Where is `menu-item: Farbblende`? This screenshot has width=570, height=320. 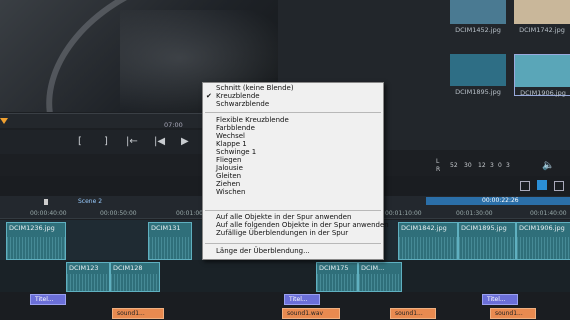
menu-item: Farbblende is located at coordinates (235, 128).